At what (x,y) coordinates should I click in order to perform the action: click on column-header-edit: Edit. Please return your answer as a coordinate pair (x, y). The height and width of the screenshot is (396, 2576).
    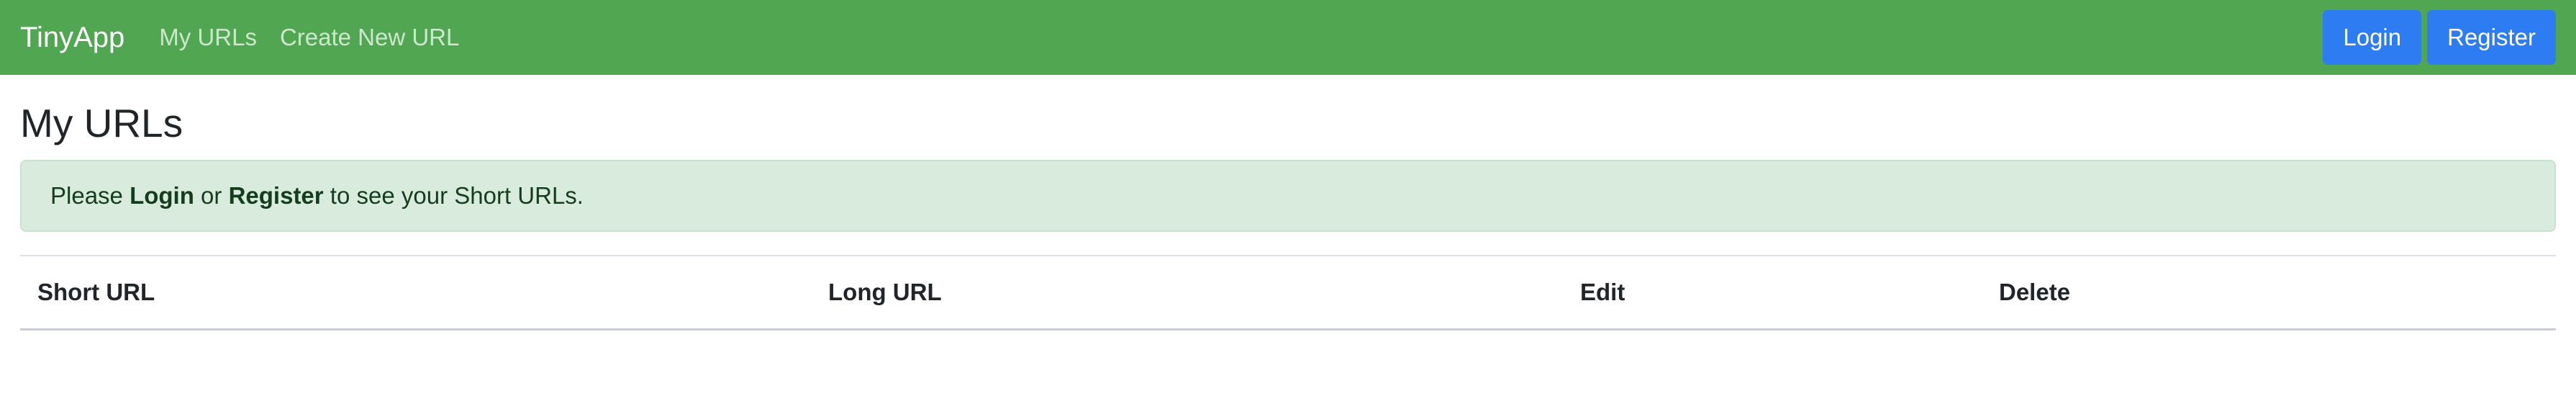
    Looking at the image, I should click on (1603, 292).